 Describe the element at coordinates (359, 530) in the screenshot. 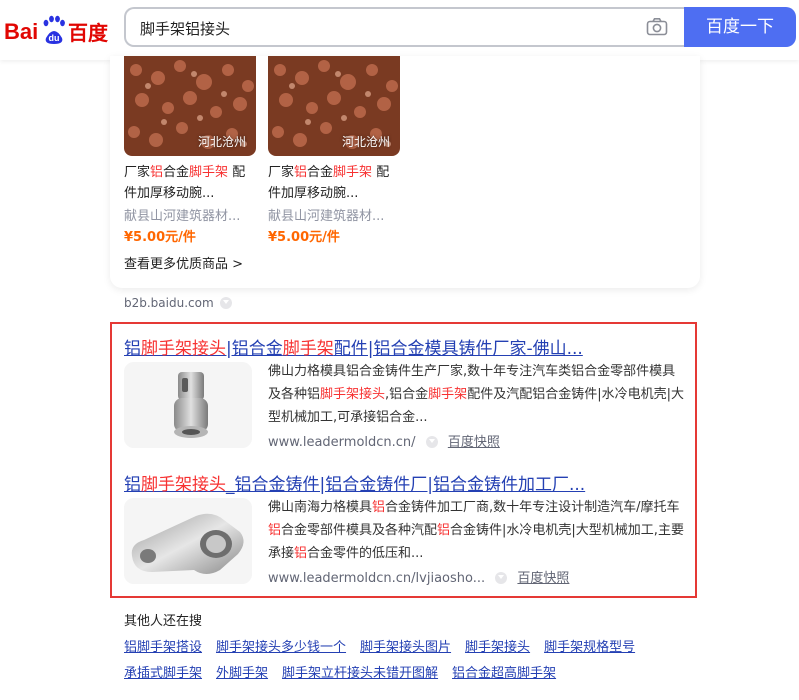

I see `text-segment: 合金零部件模具及各种汽配` at that location.